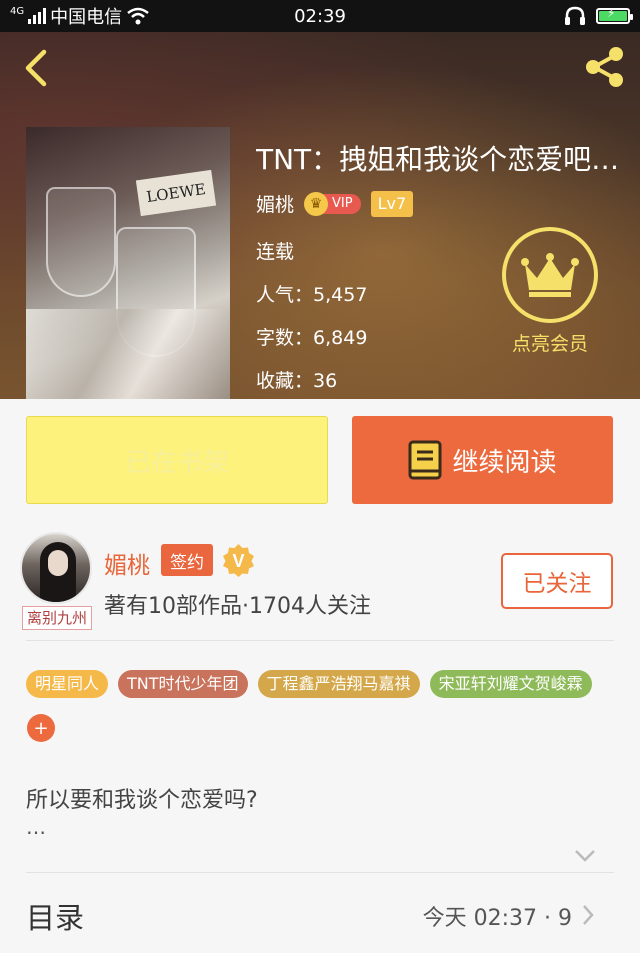 Image resolution: width=640 pixels, height=953 pixels. What do you see at coordinates (316, 203) in the screenshot?
I see `crown-icon: ♛` at bounding box center [316, 203].